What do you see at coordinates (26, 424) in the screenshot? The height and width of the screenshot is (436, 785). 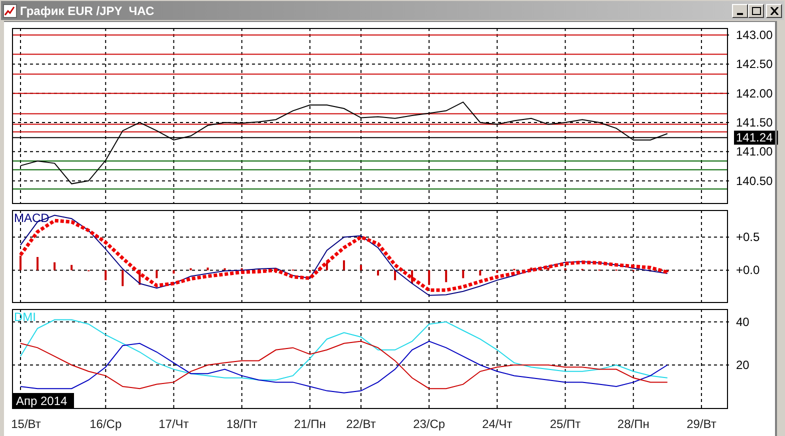 I see `axis-label: 15/Вт` at bounding box center [26, 424].